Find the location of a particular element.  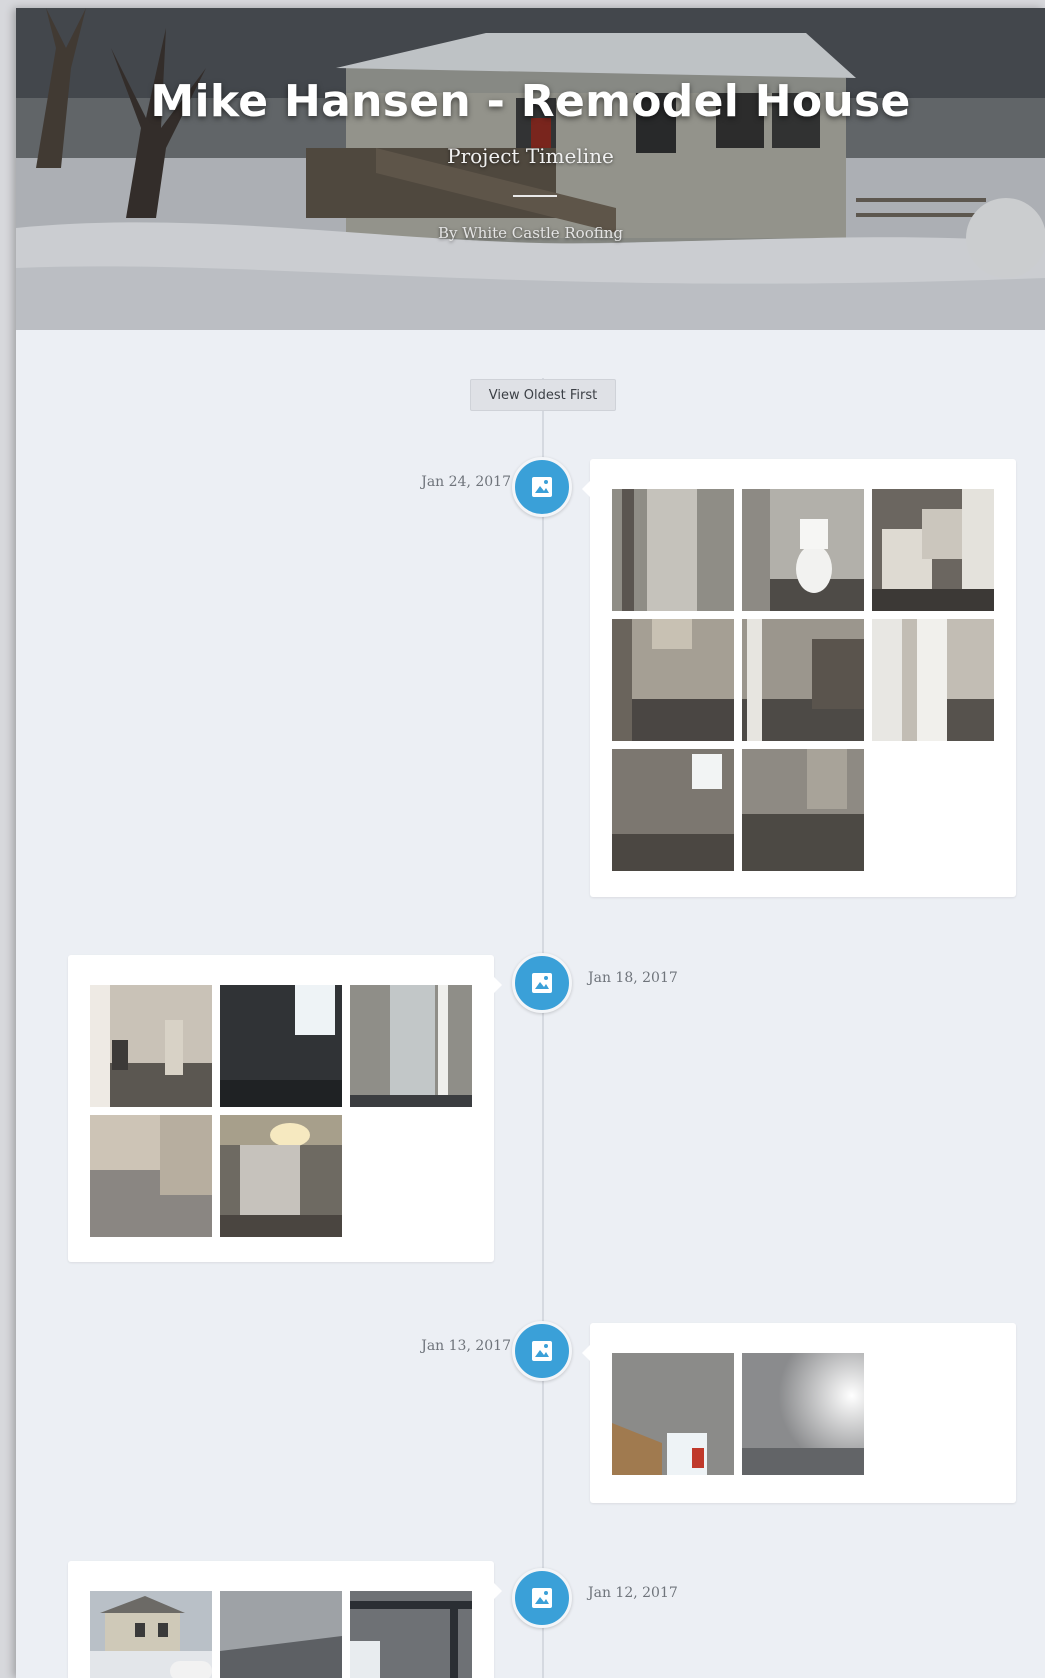

entry-date: Jan 18, 2017 is located at coordinates (633, 978).